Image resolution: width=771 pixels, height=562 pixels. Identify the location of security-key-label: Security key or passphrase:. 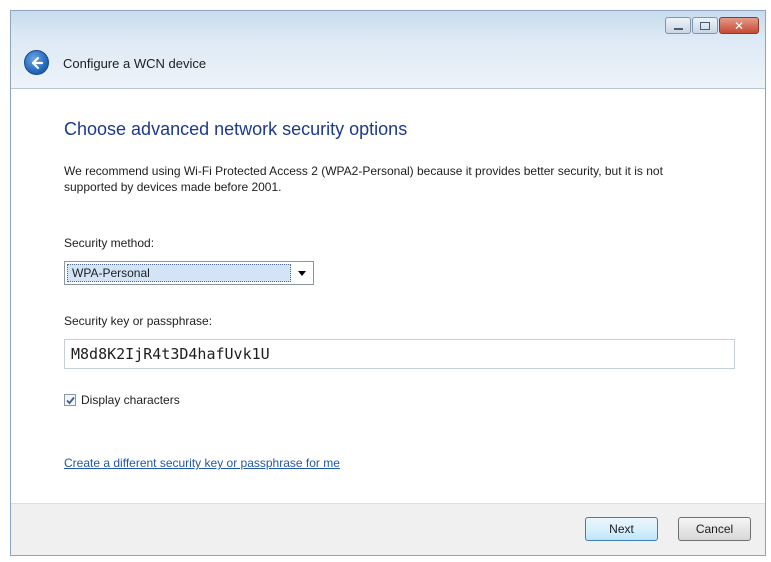
(138, 321).